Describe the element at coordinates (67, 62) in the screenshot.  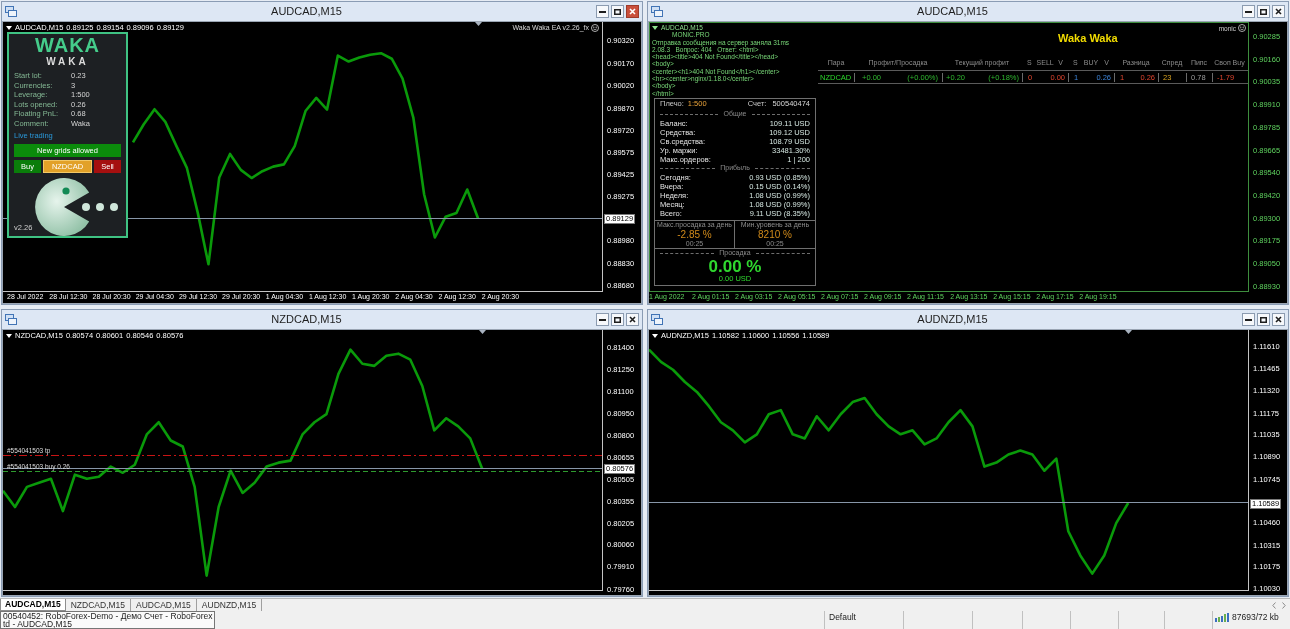
I see `ea-subtitle: WAKA` at that location.